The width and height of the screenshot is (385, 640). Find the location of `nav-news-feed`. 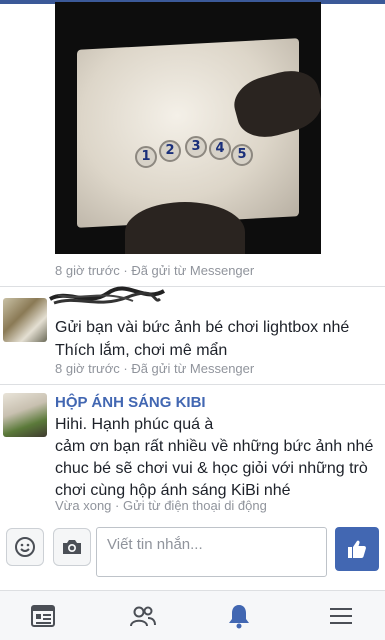

nav-news-feed is located at coordinates (42, 615).